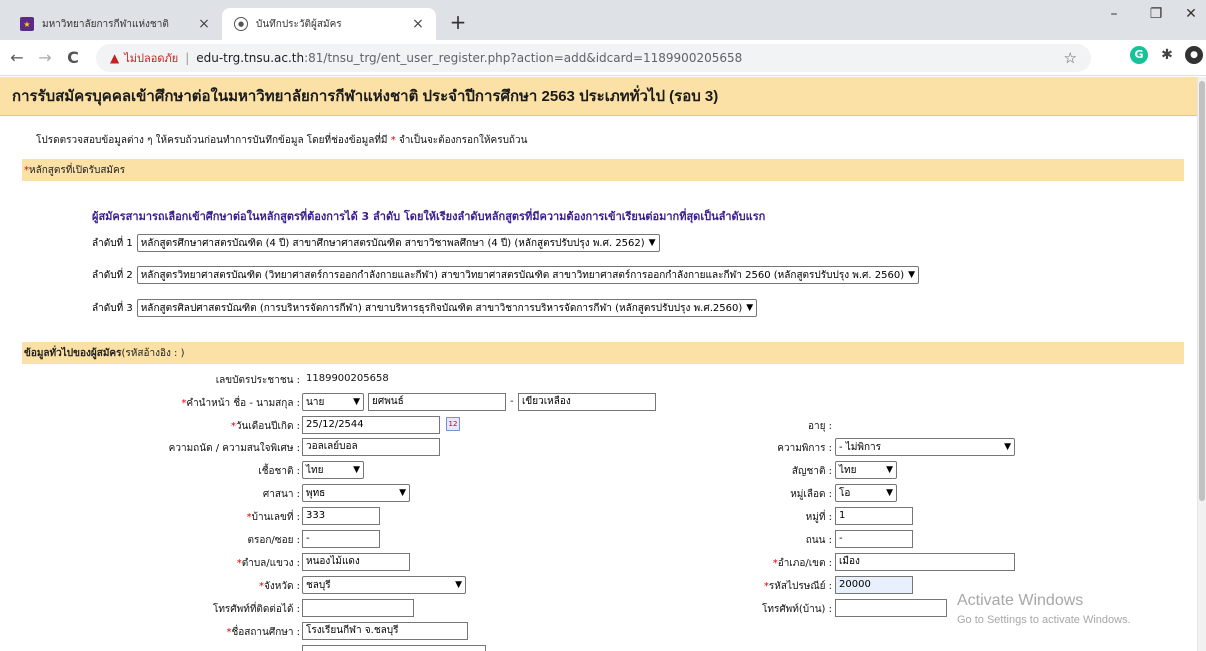 The height and width of the screenshot is (651, 1206). I want to click on birthdate-label: *วันเดือนปีเกิด :, so click(265, 426).